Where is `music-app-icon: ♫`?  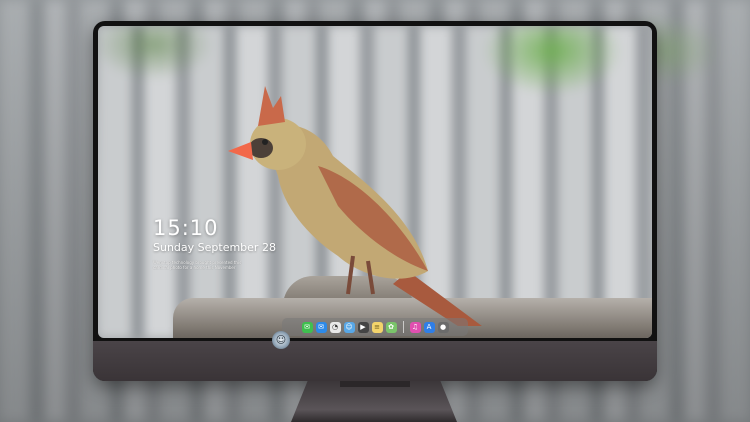
music-app-icon: ♫ is located at coordinates (415, 327).